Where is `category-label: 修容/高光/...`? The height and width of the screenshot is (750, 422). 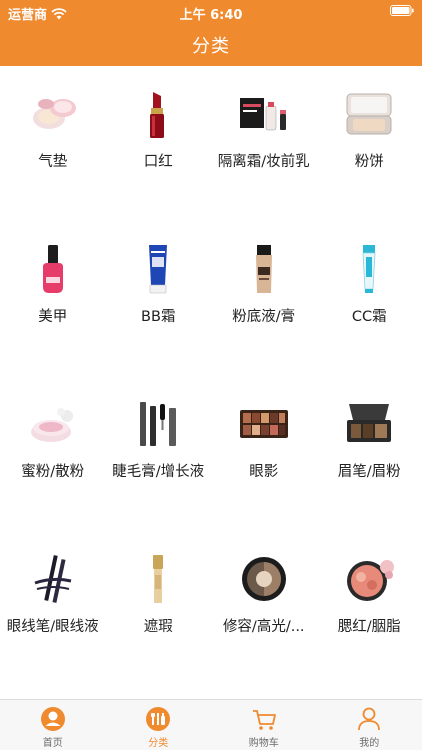
category-label: 修容/高光/... is located at coordinates (263, 627).